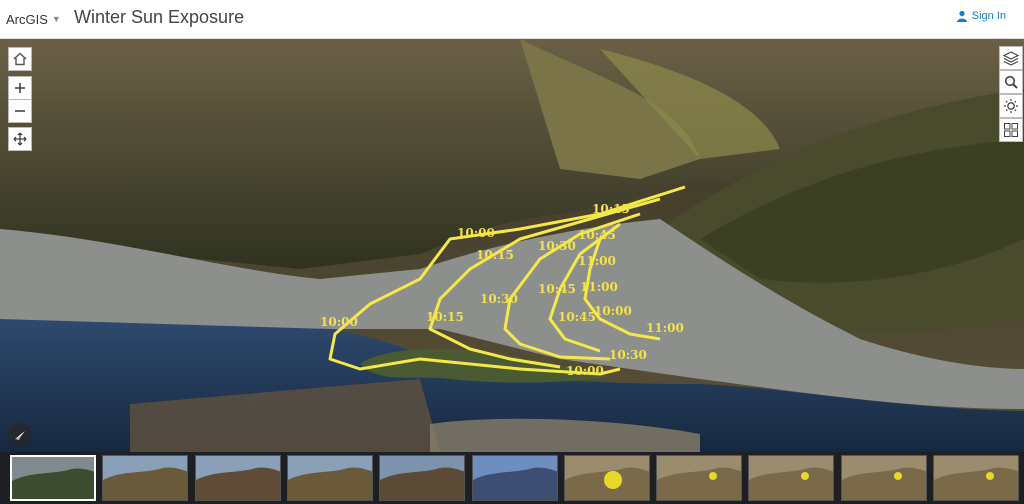  I want to click on home-icon, so click(20, 59).